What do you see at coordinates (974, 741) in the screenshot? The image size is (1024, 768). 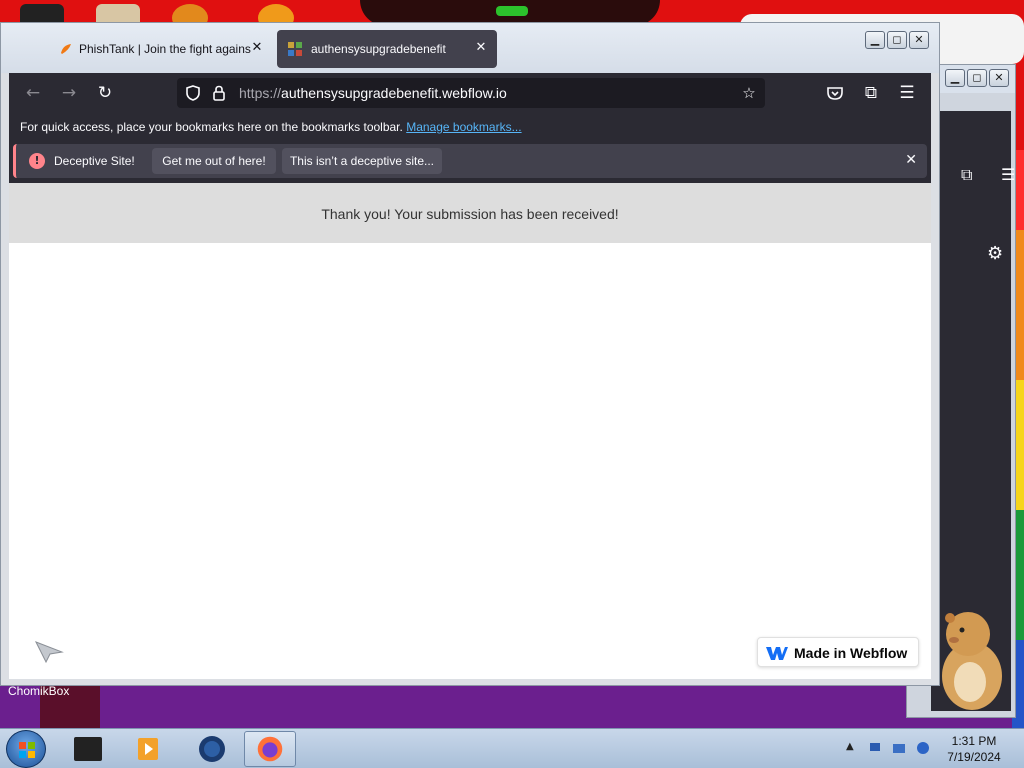 I see `clock-time: 1:31 PM` at bounding box center [974, 741].